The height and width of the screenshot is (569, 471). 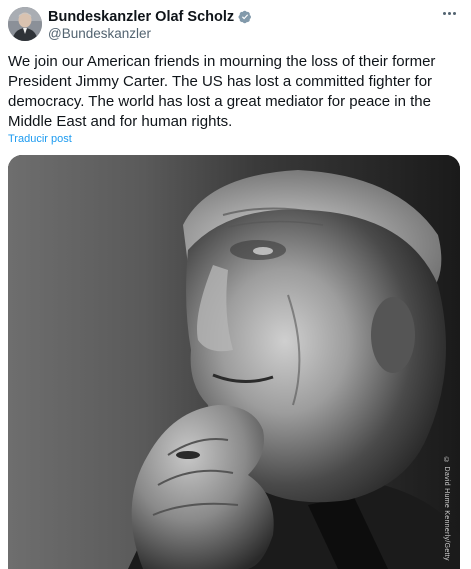 I want to click on verified-badge-icon, so click(x=245, y=17).